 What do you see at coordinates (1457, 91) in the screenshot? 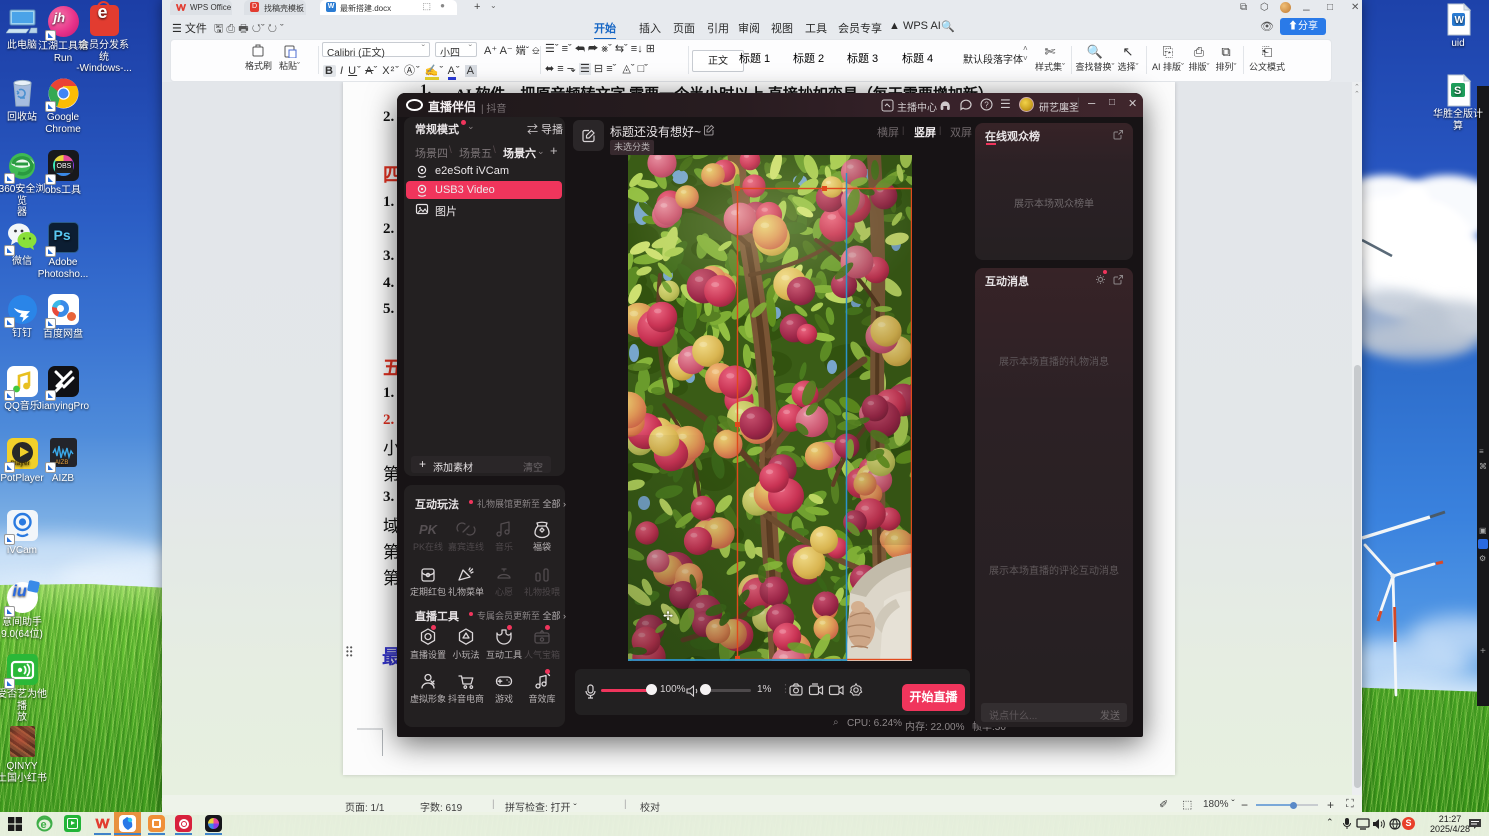
I see `svg-text: S` at bounding box center [1457, 91].